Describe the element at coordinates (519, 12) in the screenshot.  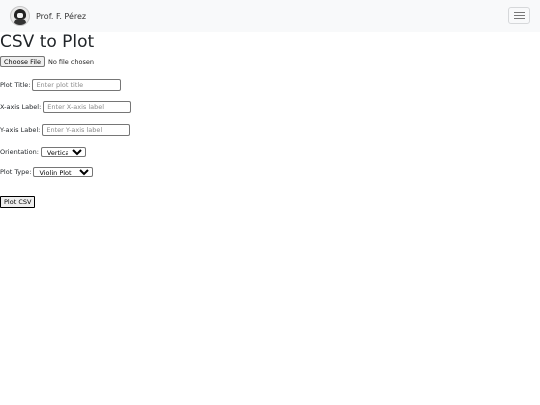
I see `hamburger-icon` at that location.